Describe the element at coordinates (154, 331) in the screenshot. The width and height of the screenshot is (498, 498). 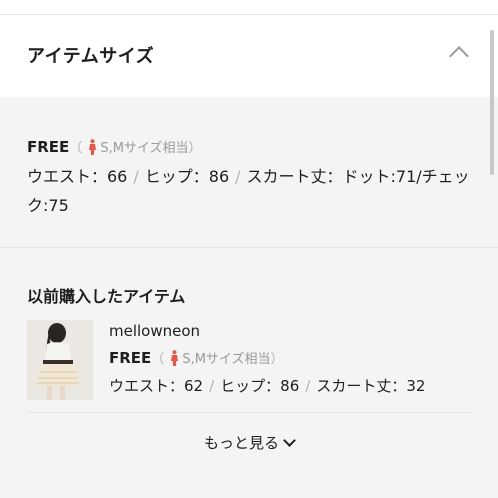
I see `item-brand: mellowneon` at that location.